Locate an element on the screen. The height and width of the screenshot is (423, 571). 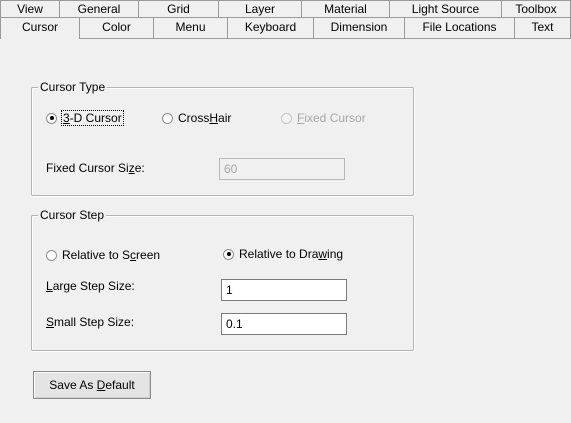
tab-panel-border is located at coordinates (285, 38).